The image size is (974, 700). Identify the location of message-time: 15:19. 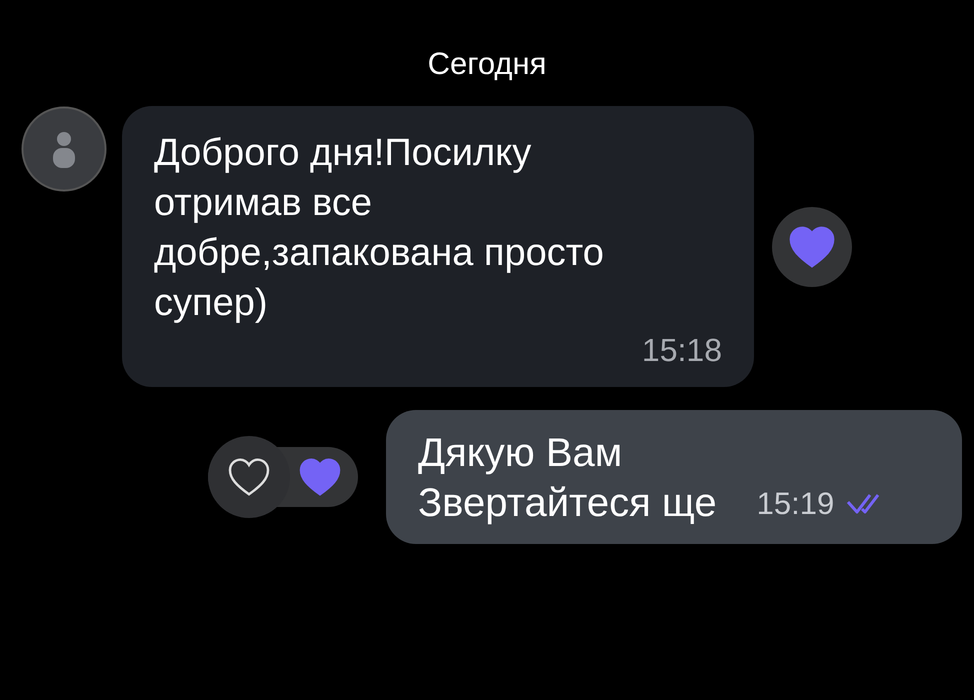
(795, 504).